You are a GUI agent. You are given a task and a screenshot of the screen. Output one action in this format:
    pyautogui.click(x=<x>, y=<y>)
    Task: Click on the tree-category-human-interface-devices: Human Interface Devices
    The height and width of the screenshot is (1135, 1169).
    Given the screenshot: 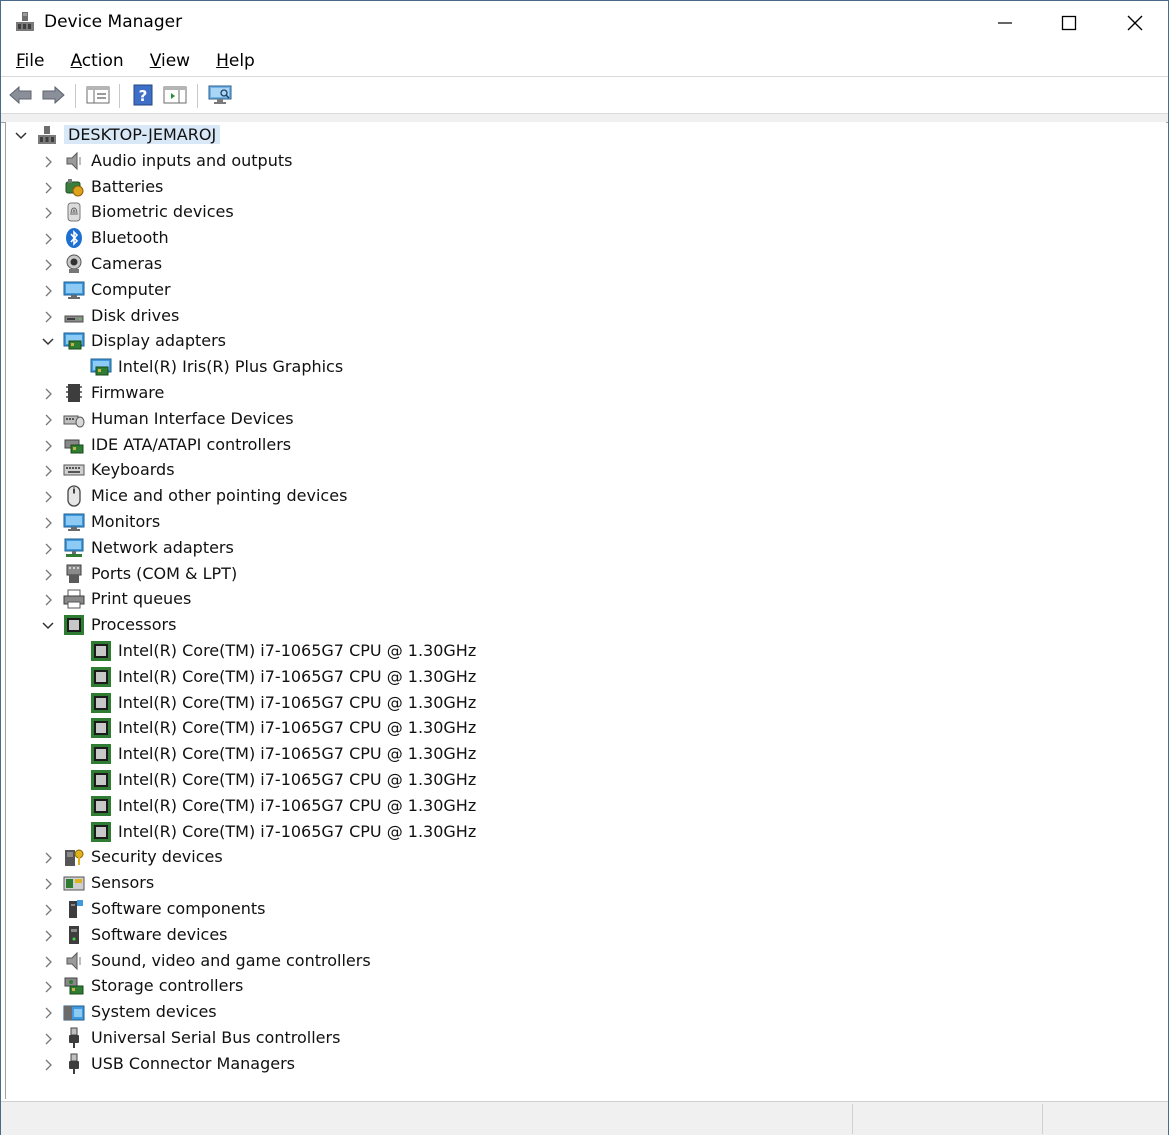 What is the action you would take?
    pyautogui.click(x=576, y=418)
    